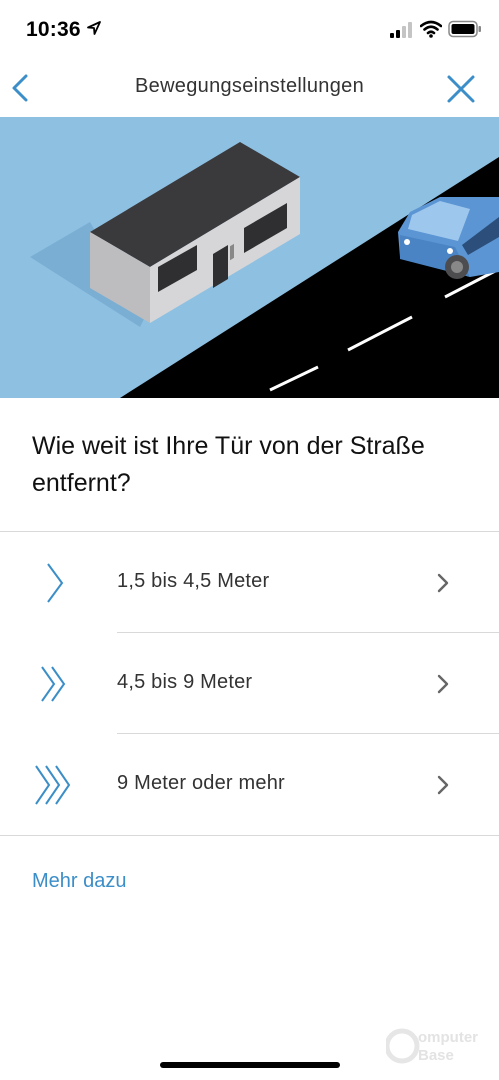  I want to click on option-label: 4,5 bis 9 Meter, so click(185, 682).